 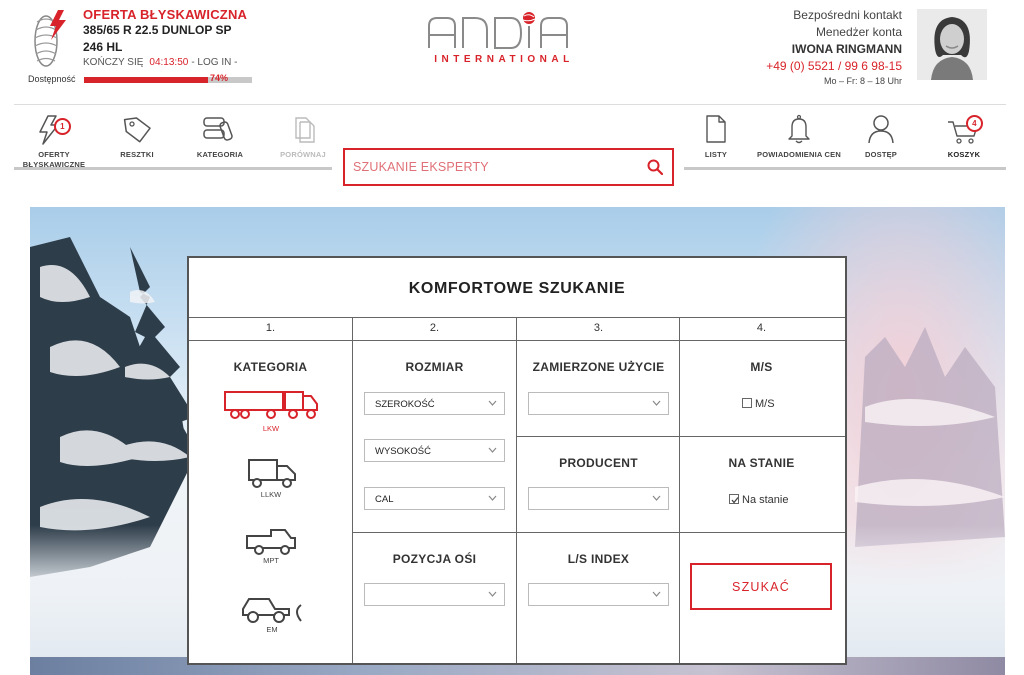 What do you see at coordinates (716, 129) in the screenshot?
I see `document-icon` at bounding box center [716, 129].